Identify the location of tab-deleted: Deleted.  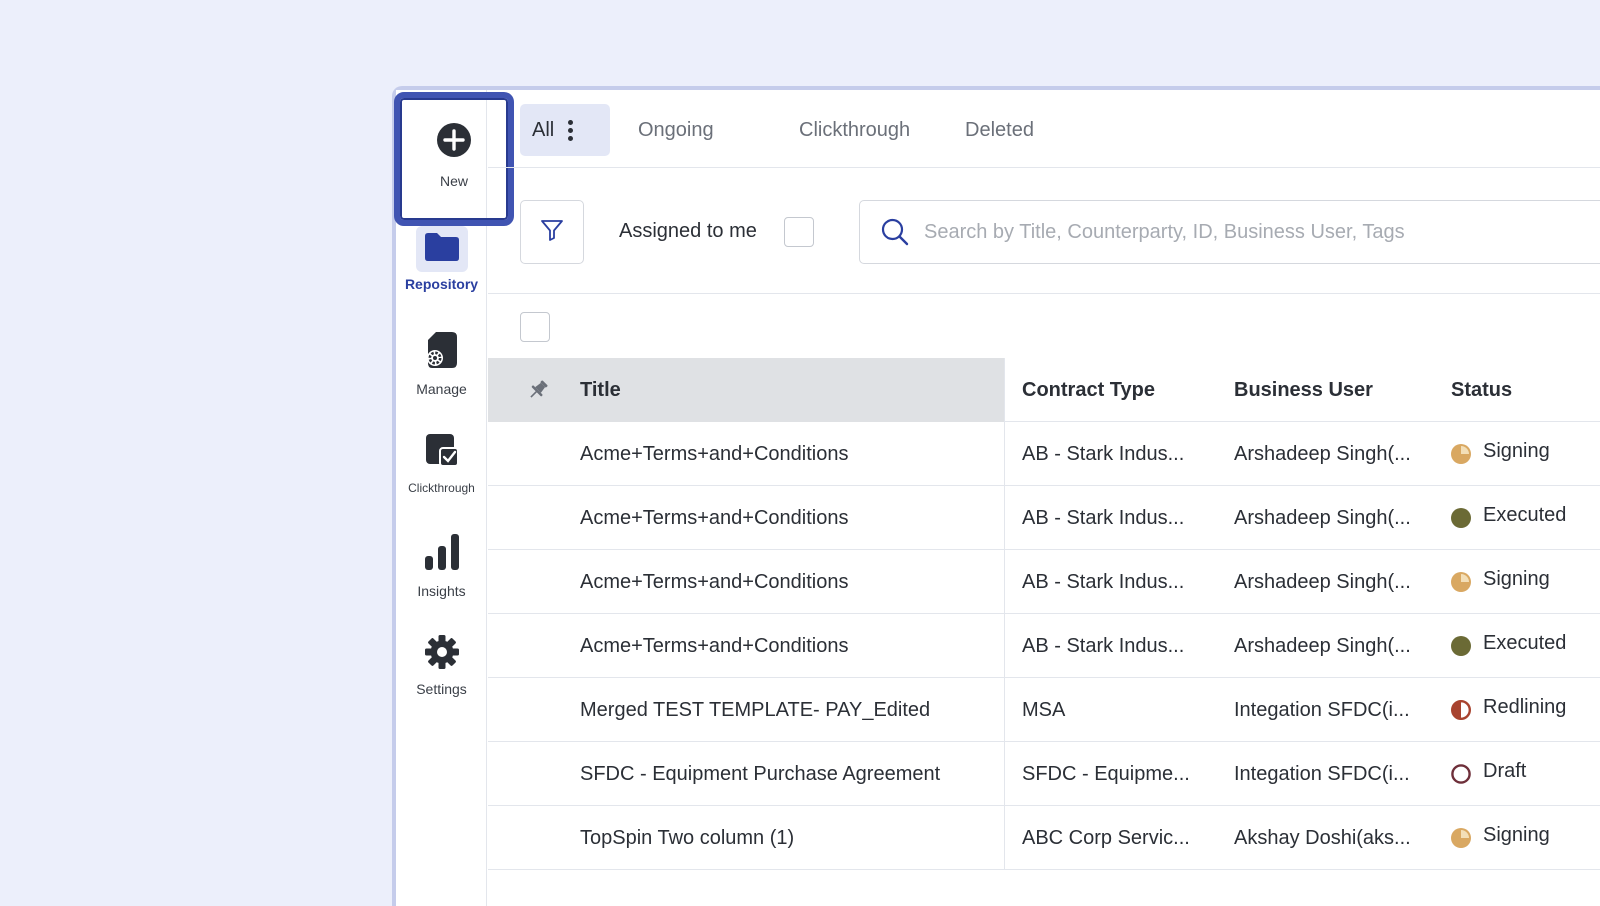
(999, 130).